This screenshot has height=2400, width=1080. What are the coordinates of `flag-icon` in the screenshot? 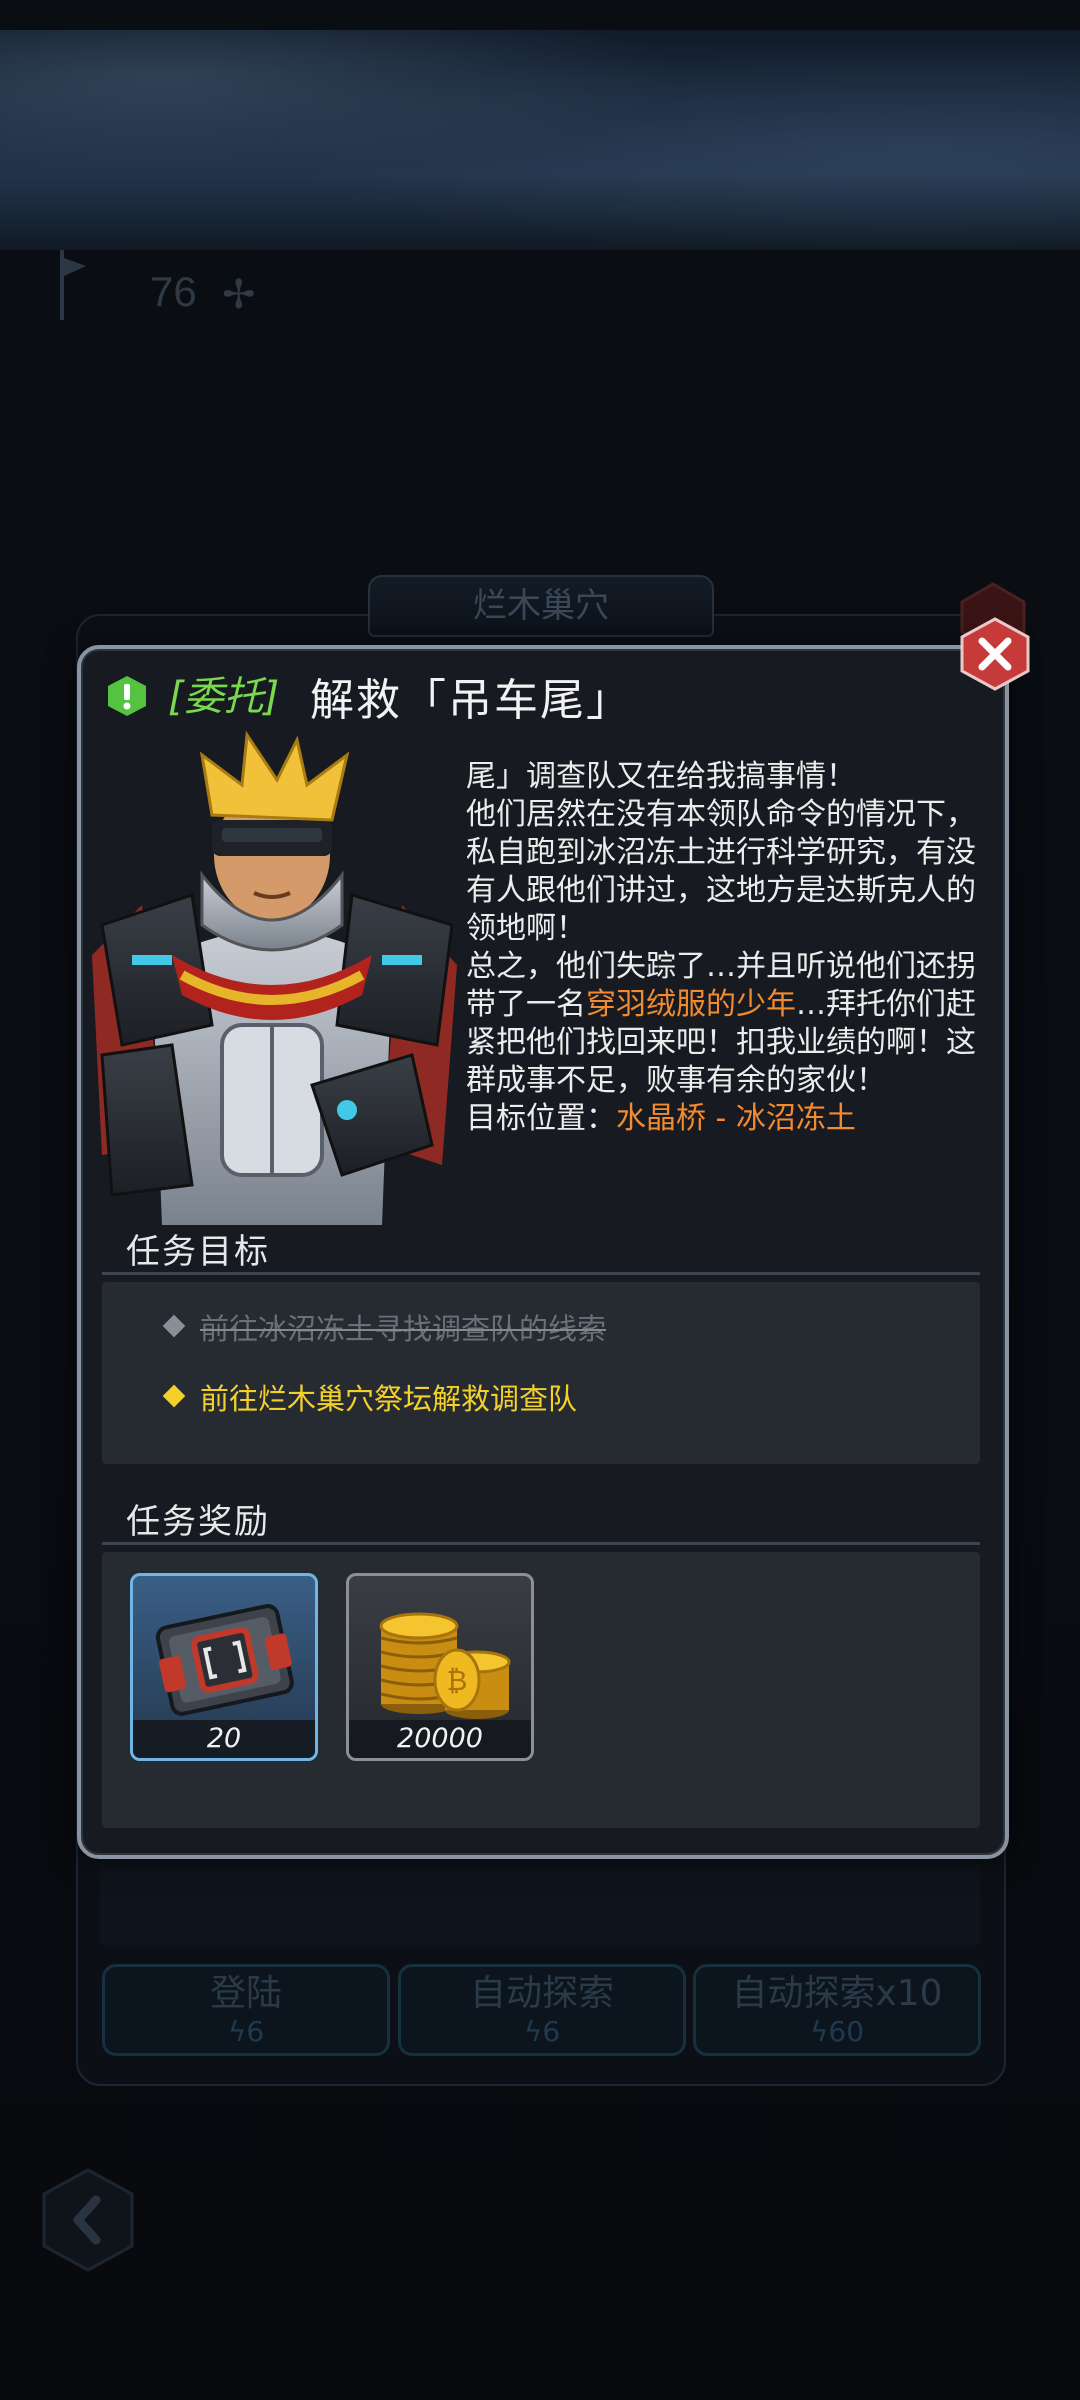 It's located at (73, 285).